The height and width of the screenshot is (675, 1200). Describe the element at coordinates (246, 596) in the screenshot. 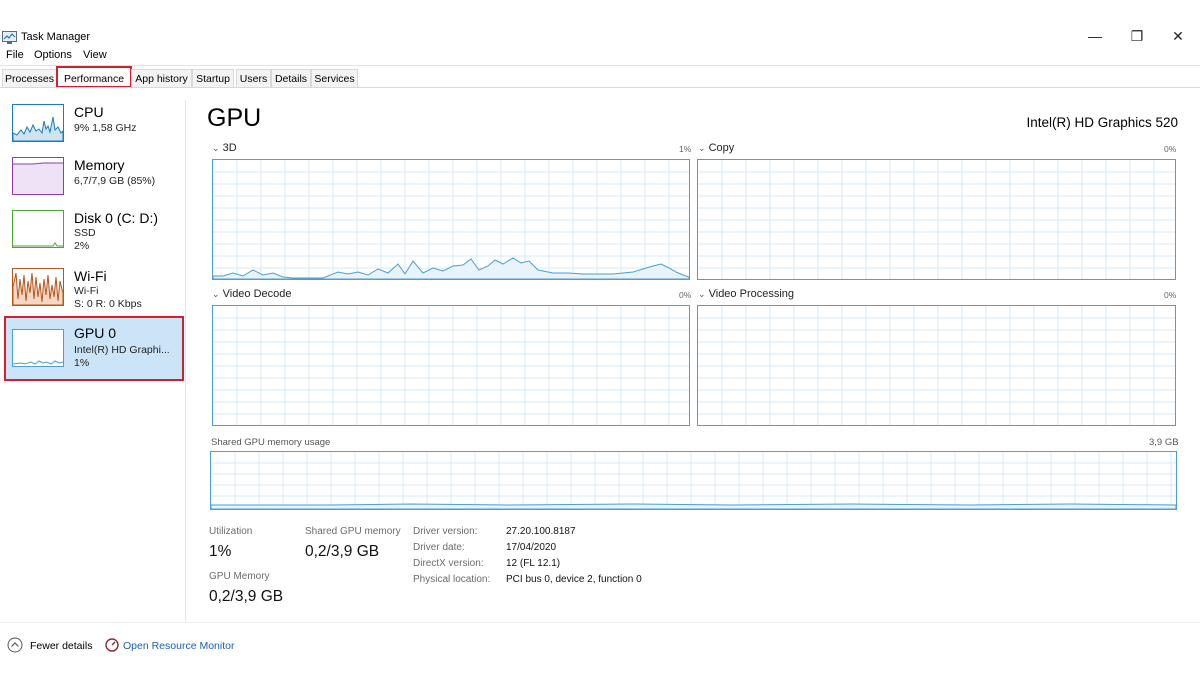

I see `gpu-memory-value: 0,2/3,9 GB` at that location.